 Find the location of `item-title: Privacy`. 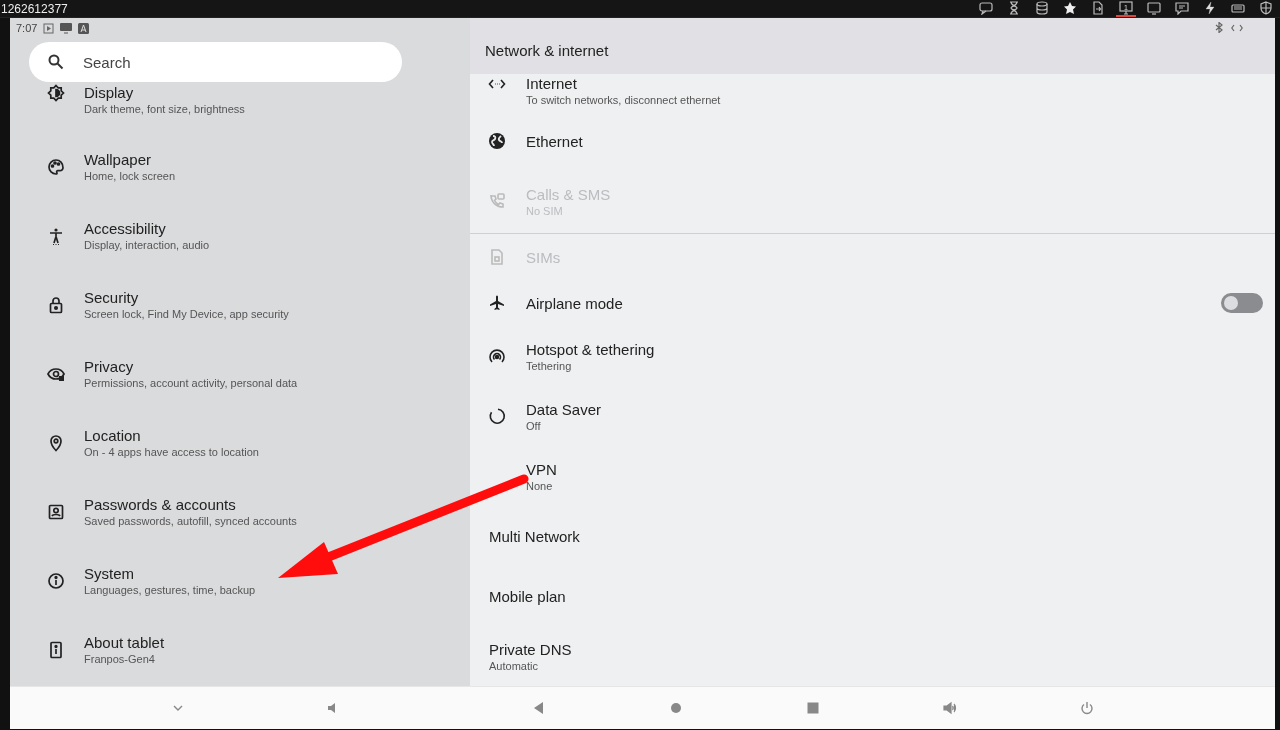

item-title: Privacy is located at coordinates (109, 366).